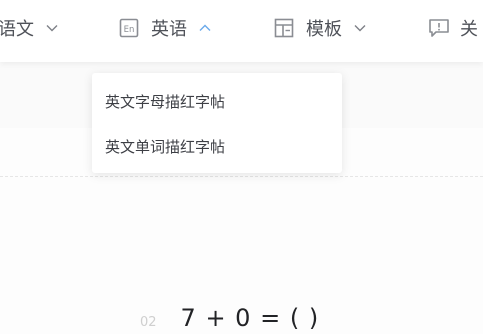  Describe the element at coordinates (439, 28) in the screenshot. I see `feedback-icon` at that location.